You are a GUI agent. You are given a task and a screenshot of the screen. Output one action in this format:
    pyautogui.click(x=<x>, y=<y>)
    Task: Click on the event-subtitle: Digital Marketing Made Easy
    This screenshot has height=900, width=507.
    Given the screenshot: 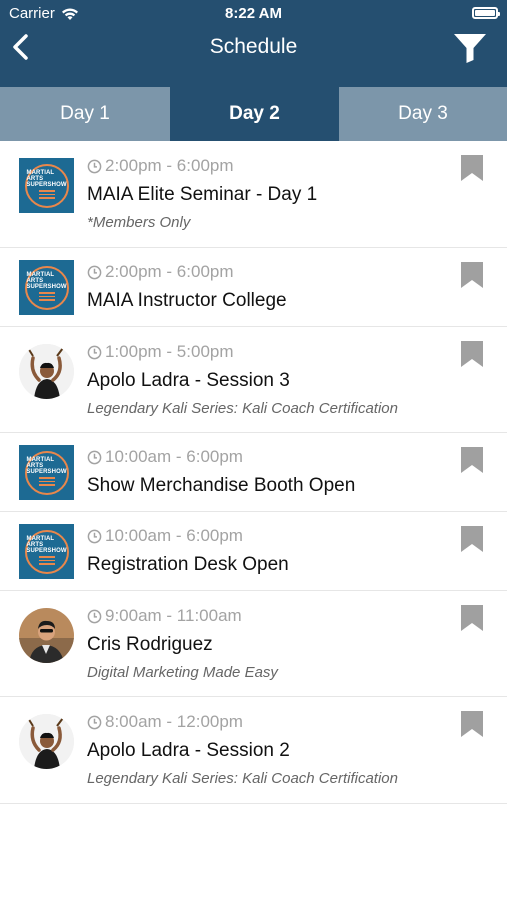 What is the action you would take?
    pyautogui.click(x=182, y=672)
    